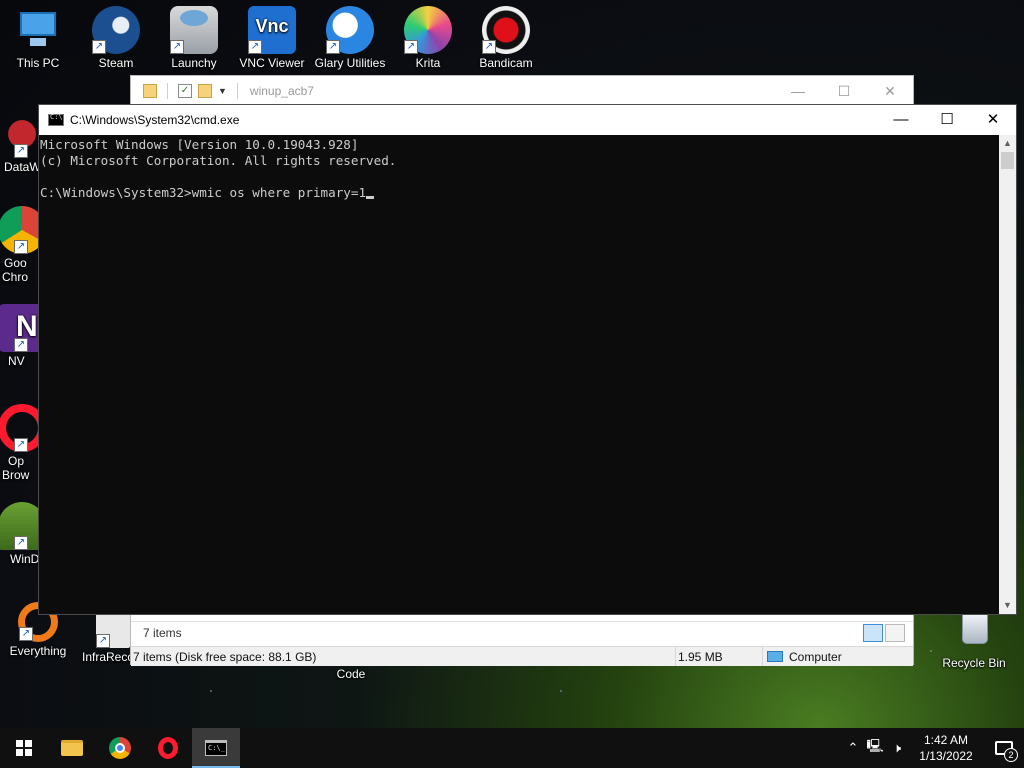 This screenshot has height=768, width=1024. Describe the element at coordinates (798, 91) in the screenshot. I see `explorer-minimize-button: —` at that location.